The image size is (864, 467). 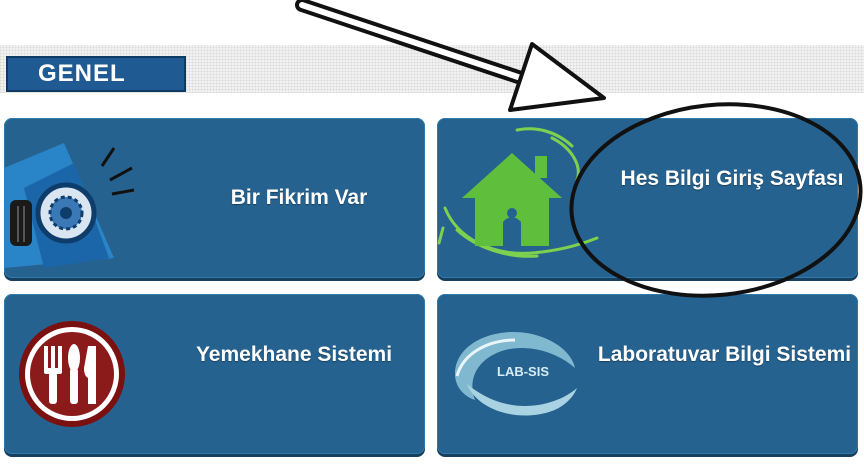 What do you see at coordinates (294, 354) in the screenshot?
I see `tile-label: Yemekhane Sistemi` at bounding box center [294, 354].